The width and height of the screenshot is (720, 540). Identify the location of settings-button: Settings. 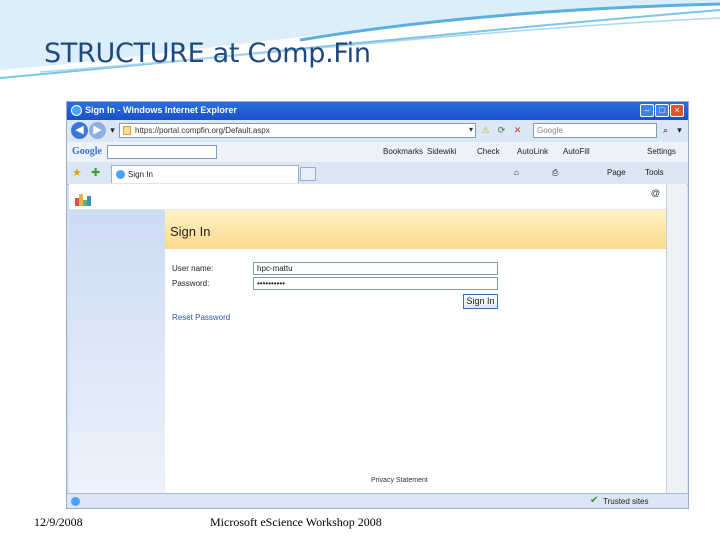
(661, 151).